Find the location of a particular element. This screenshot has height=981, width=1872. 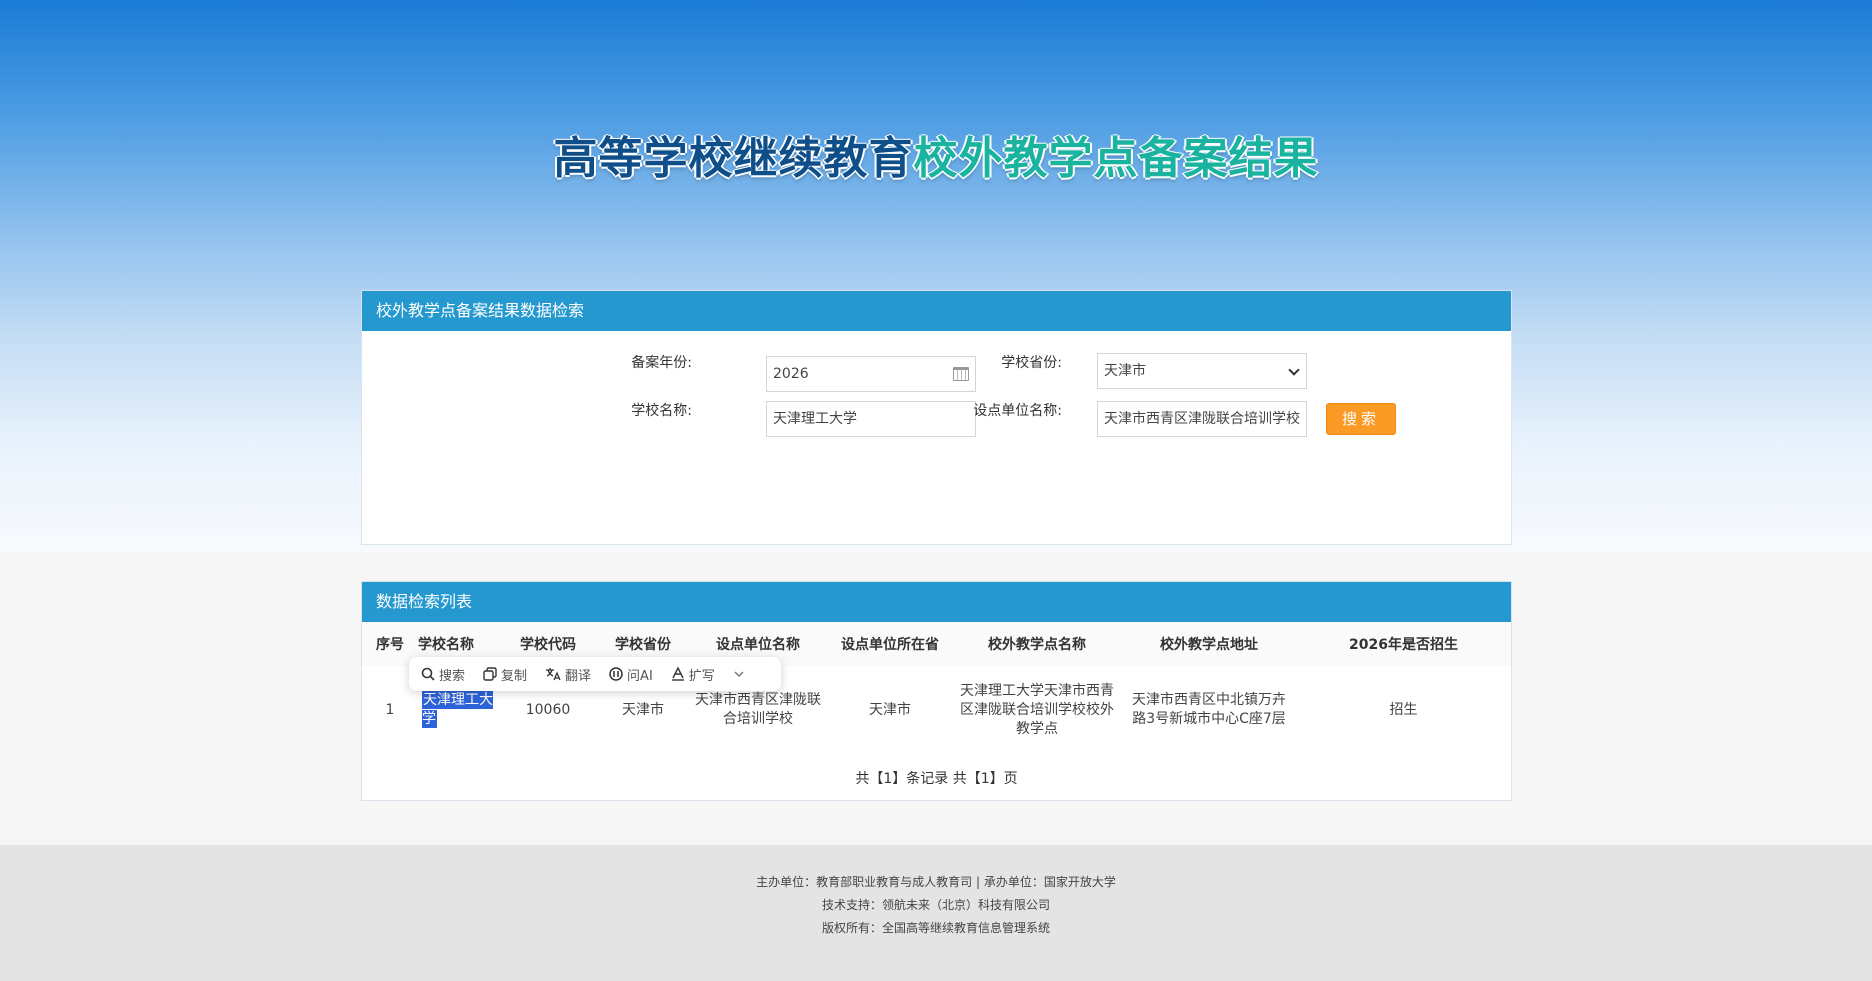

toolbar-copy: 复制 is located at coordinates (505, 674).